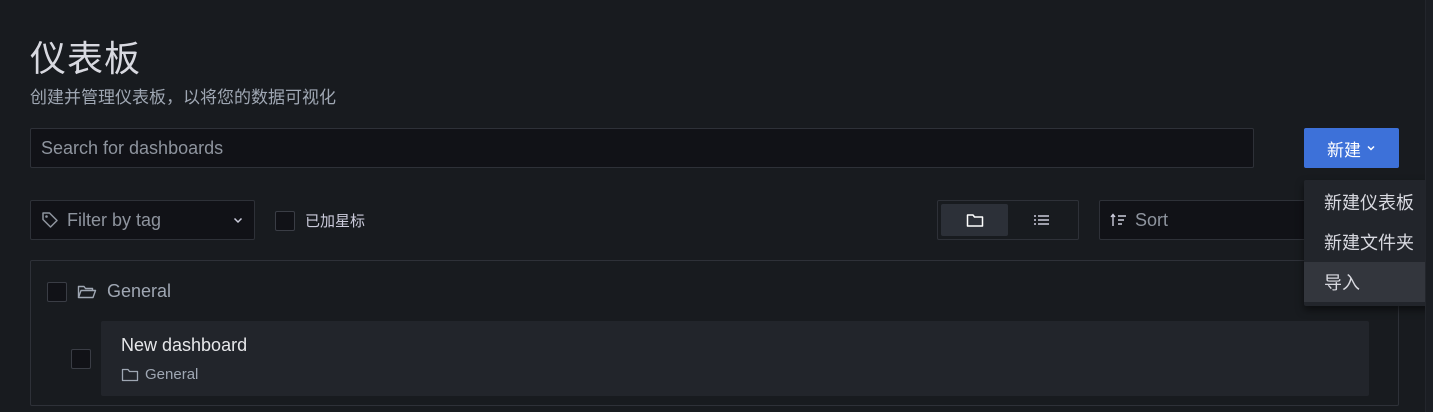 The width and height of the screenshot is (1433, 412). I want to click on menu-item-new-folder: 新建文件夹, so click(1368, 242).